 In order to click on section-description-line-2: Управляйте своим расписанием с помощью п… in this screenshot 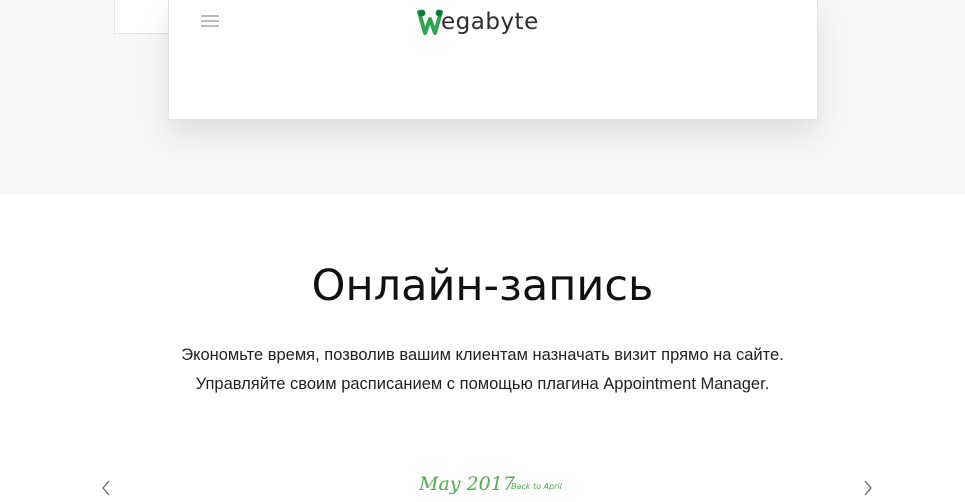, I will do `click(482, 384)`.